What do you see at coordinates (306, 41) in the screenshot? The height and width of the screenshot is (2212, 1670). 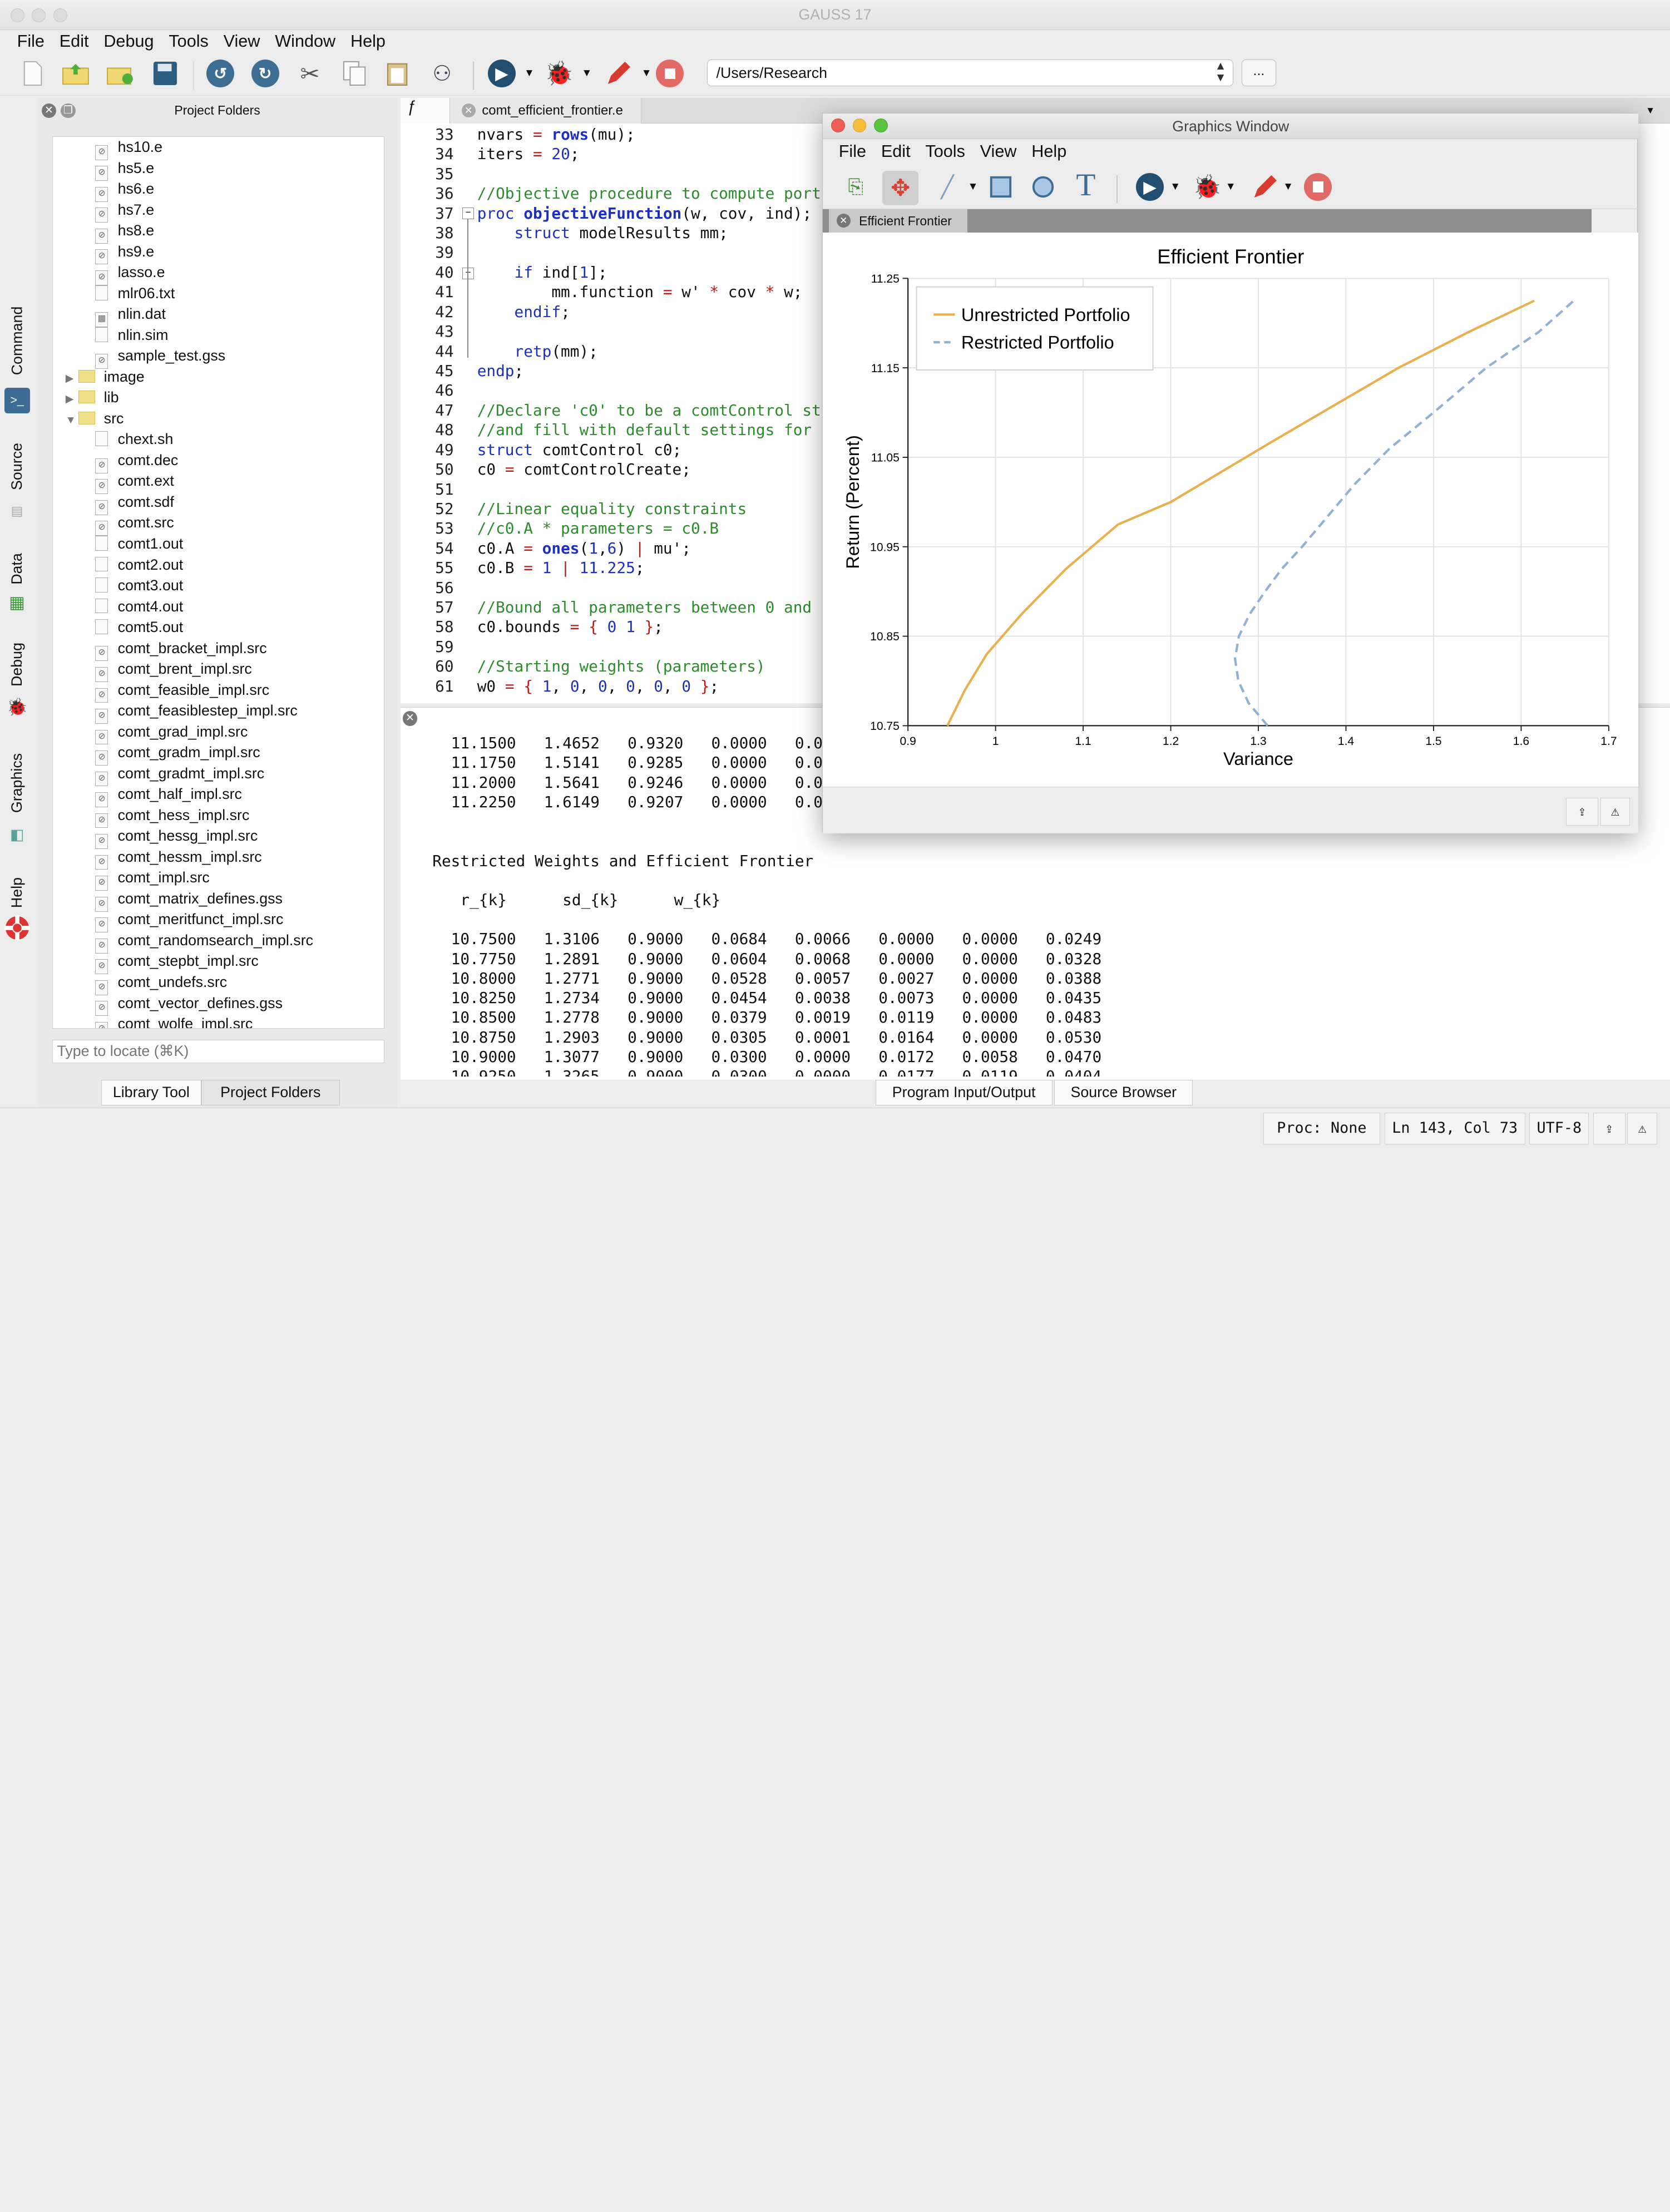 I see `menu-window: Window` at bounding box center [306, 41].